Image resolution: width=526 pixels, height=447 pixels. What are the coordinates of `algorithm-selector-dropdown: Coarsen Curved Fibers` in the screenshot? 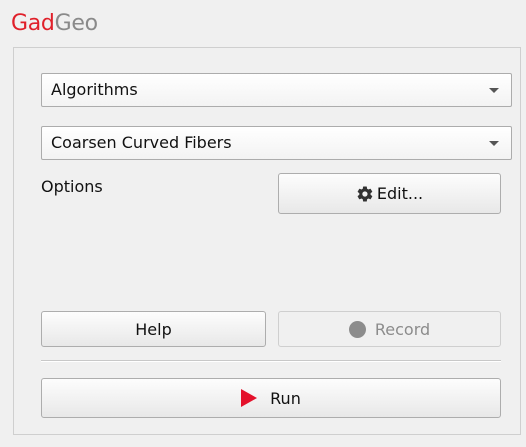 It's located at (276, 143).